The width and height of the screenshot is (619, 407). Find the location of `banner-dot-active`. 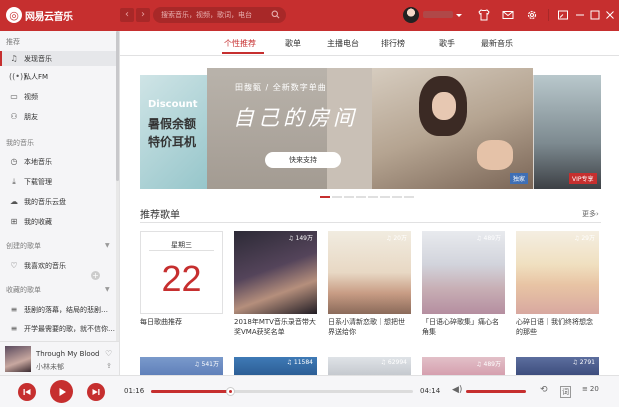

banner-dot-active is located at coordinates (325, 197).